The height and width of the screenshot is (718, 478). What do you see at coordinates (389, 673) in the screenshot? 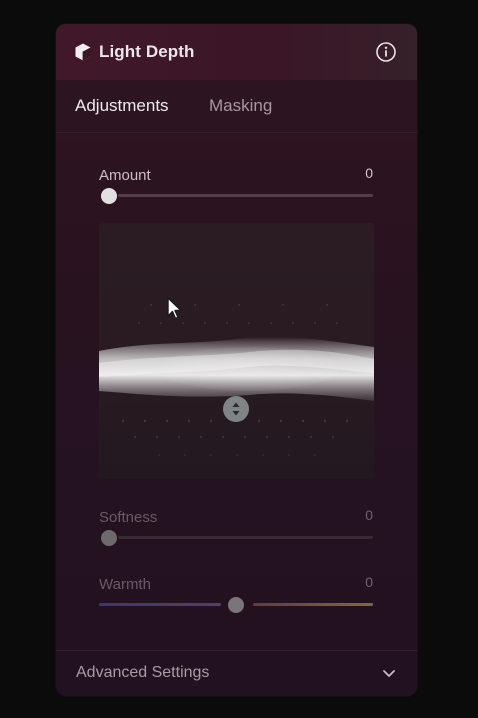
I see `chevron-down-icon` at bounding box center [389, 673].